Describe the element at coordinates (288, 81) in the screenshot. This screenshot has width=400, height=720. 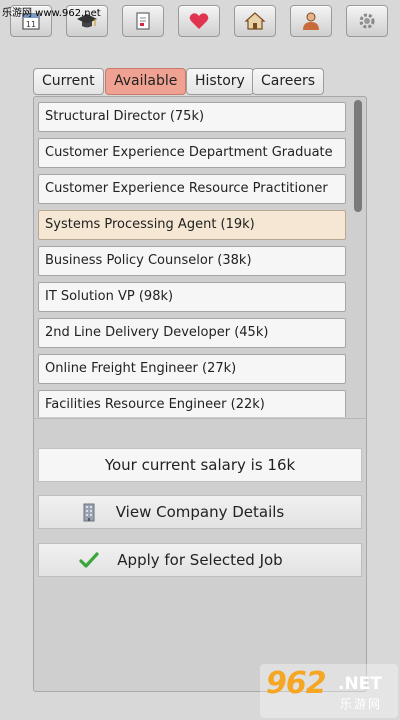
I see `tab-careers: Careers` at that location.